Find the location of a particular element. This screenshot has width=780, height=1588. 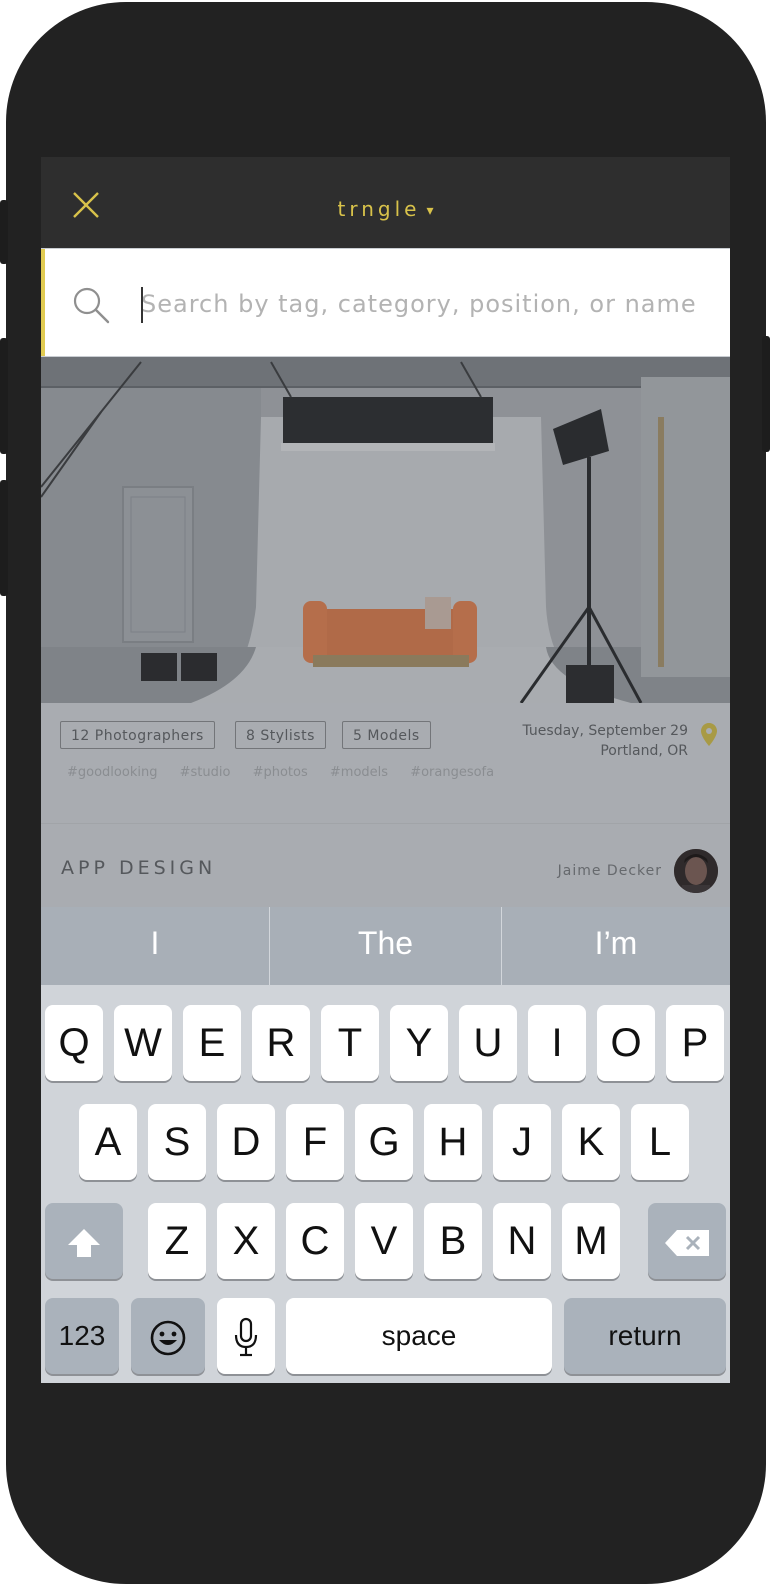

tag: #studio is located at coordinates (205, 772).